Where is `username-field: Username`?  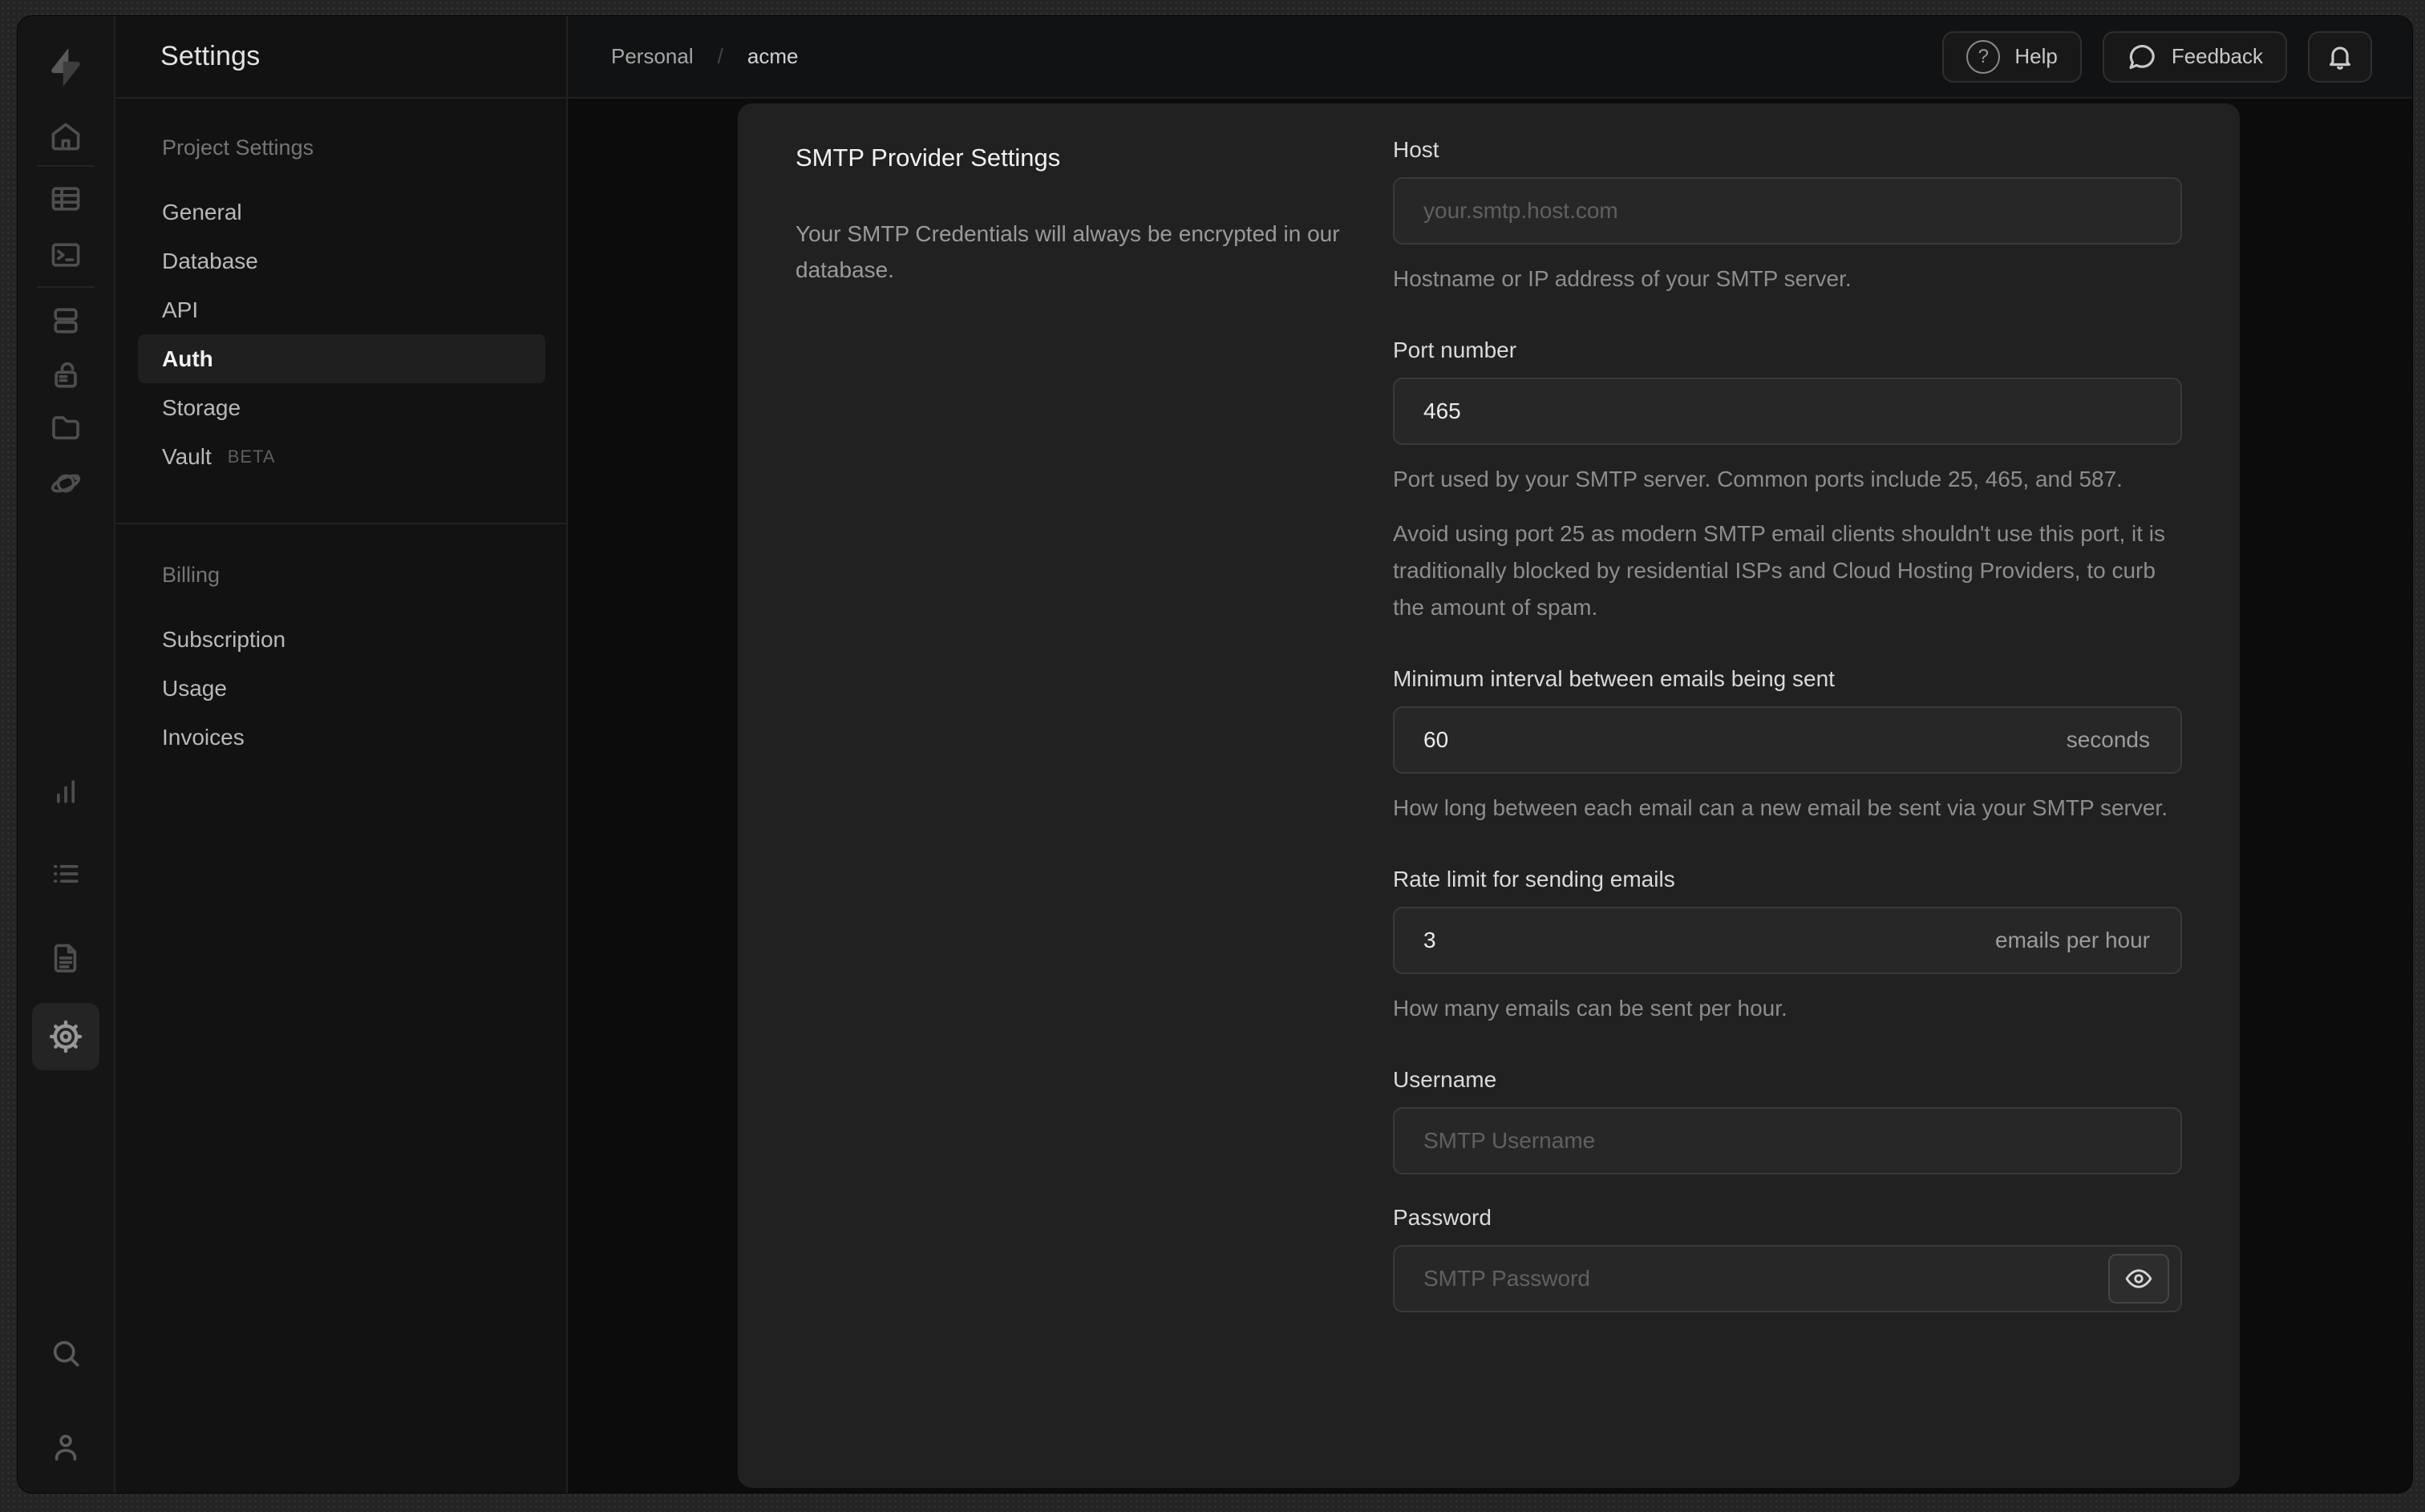
username-field: Username is located at coordinates (1787, 1120).